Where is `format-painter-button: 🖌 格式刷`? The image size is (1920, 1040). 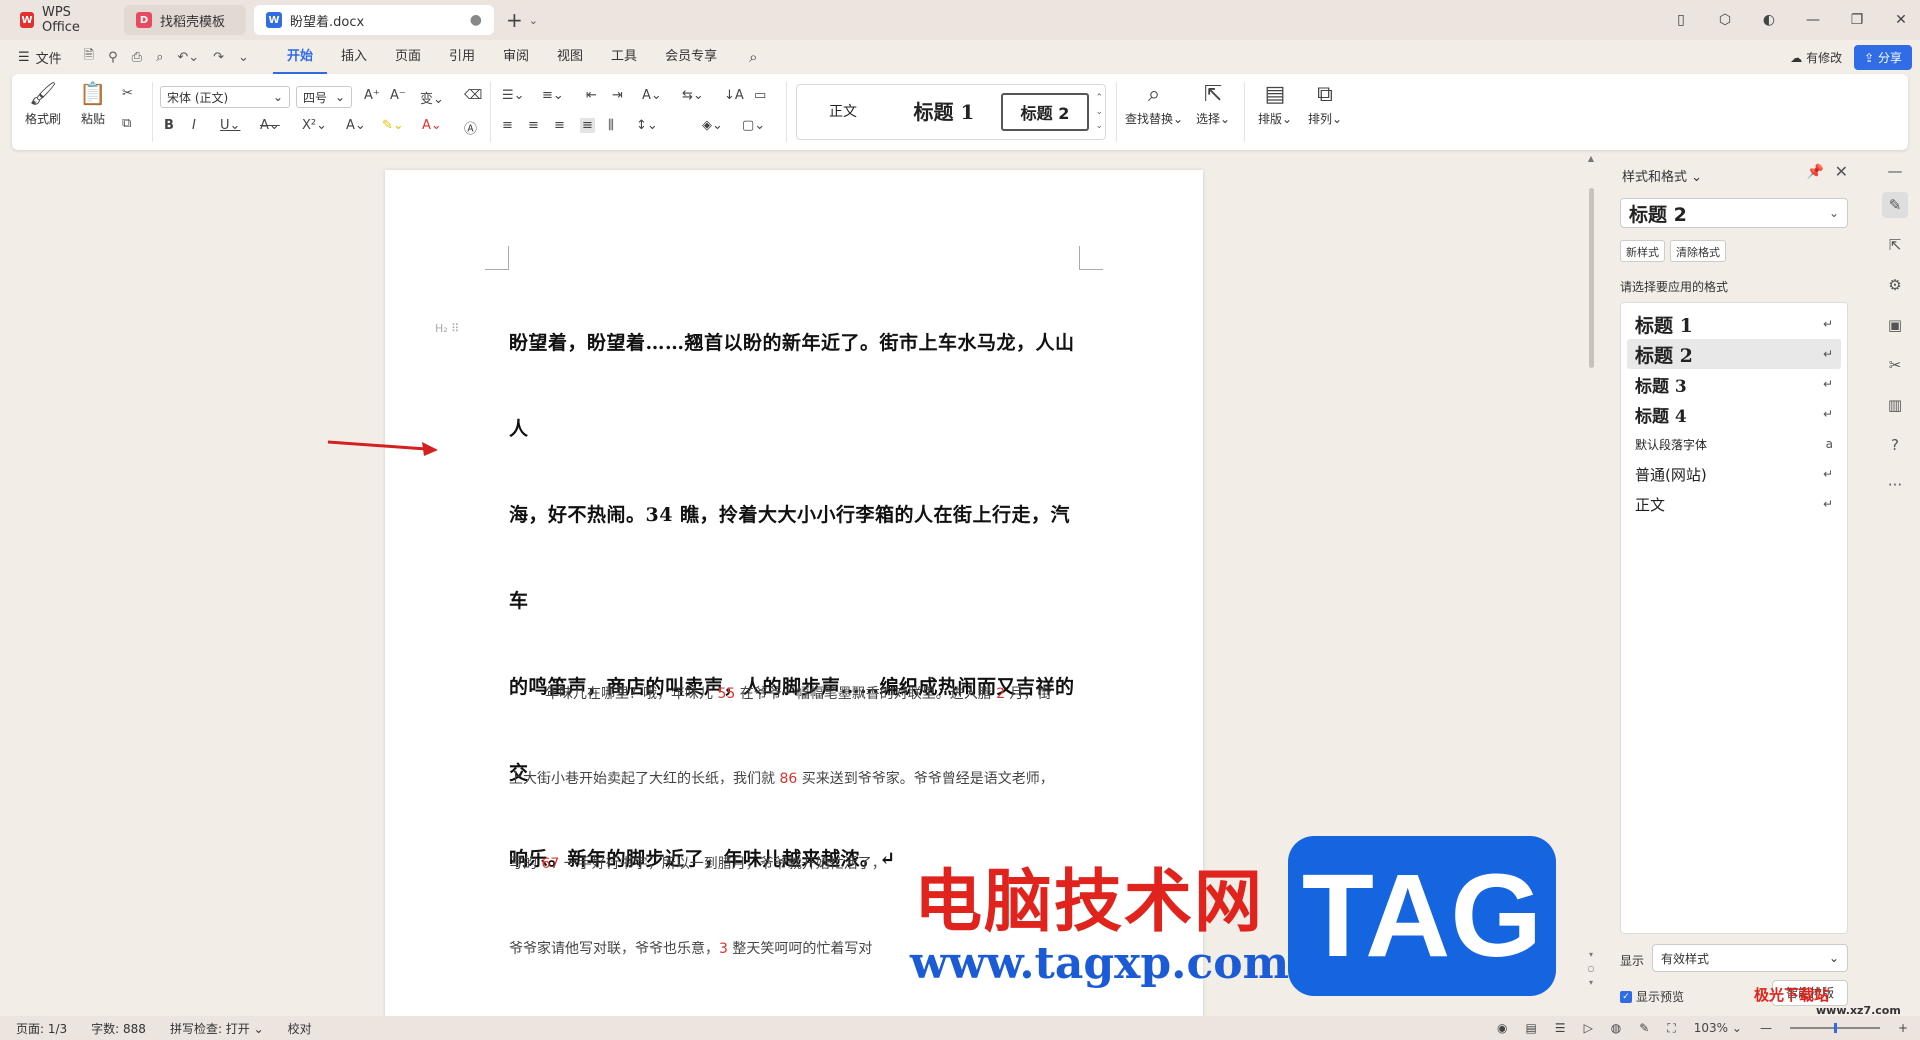 format-painter-button: 🖌 格式刷 is located at coordinates (43, 103).